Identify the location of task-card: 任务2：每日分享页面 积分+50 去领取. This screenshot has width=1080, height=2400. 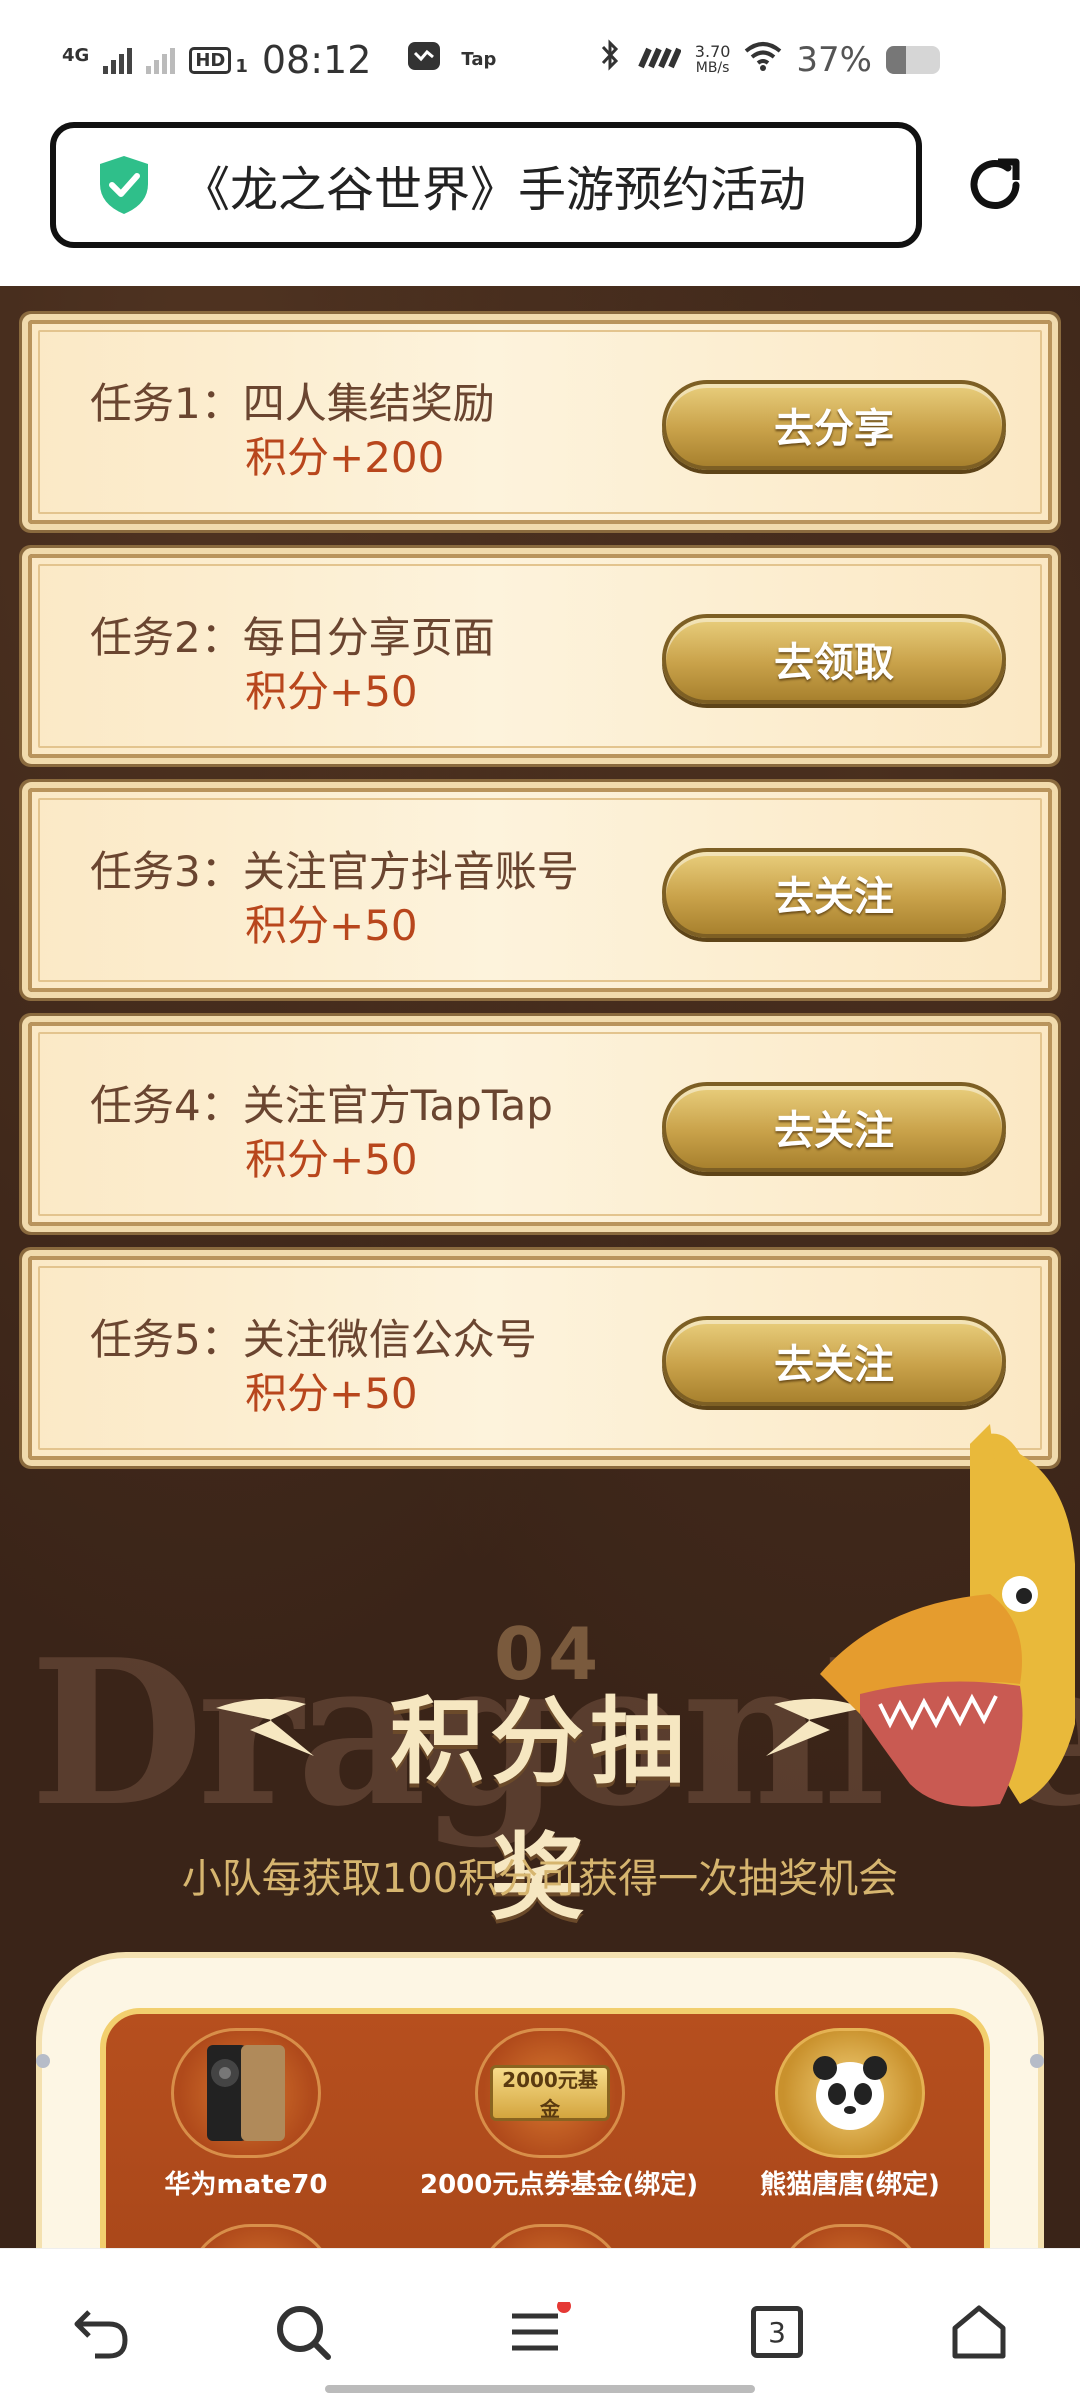
(540, 656).